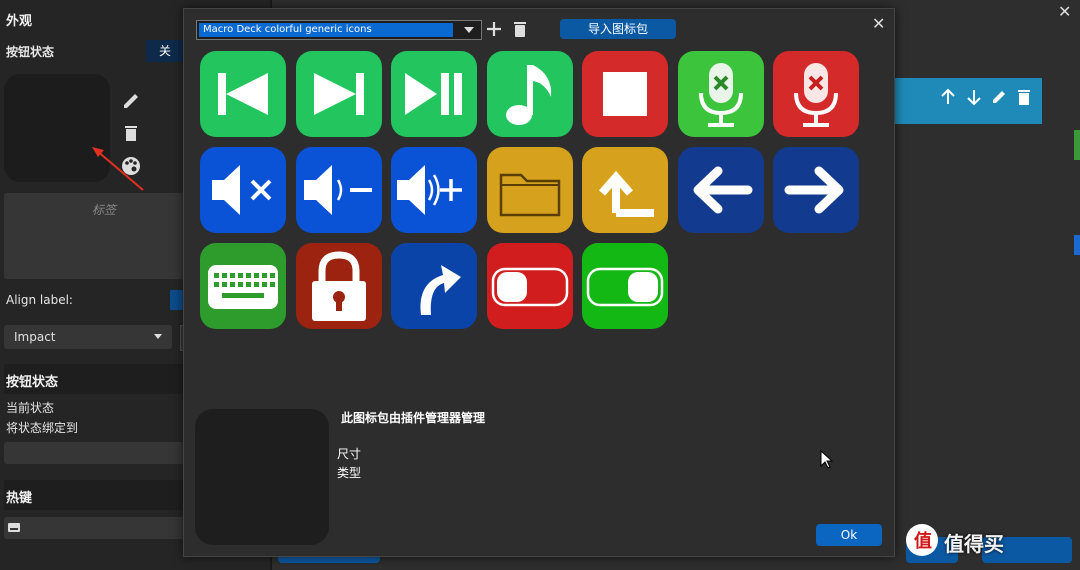 The image size is (1080, 570). What do you see at coordinates (97, 453) in the screenshot?
I see `bind-state-field` at bounding box center [97, 453].